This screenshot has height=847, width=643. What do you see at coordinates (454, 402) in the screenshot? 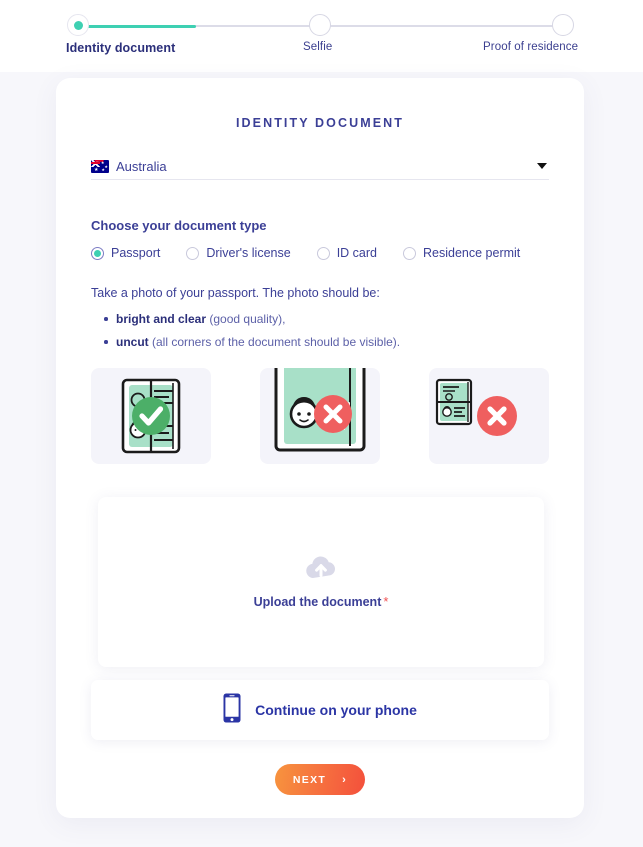
I see `small-passport-illustration` at bounding box center [454, 402].